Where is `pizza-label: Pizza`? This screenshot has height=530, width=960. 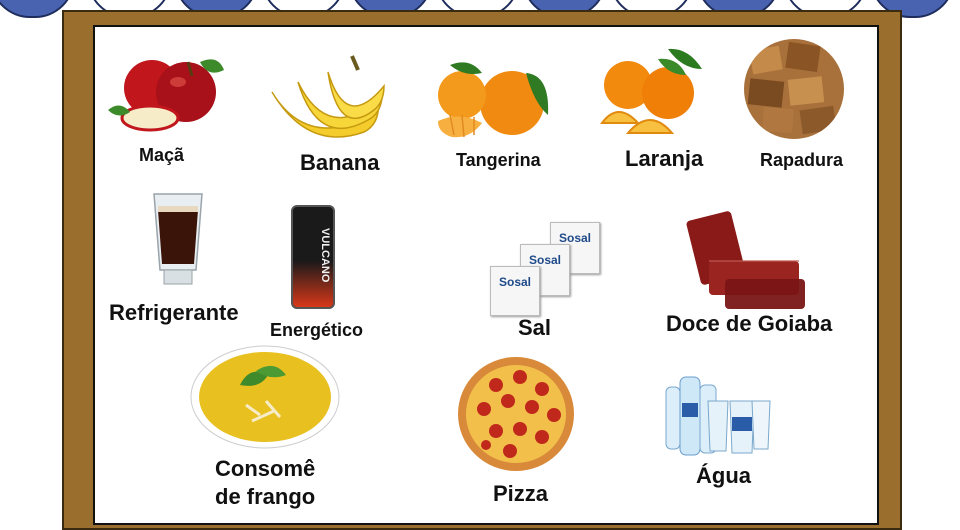
pizza-label: Pizza is located at coordinates (521, 493).